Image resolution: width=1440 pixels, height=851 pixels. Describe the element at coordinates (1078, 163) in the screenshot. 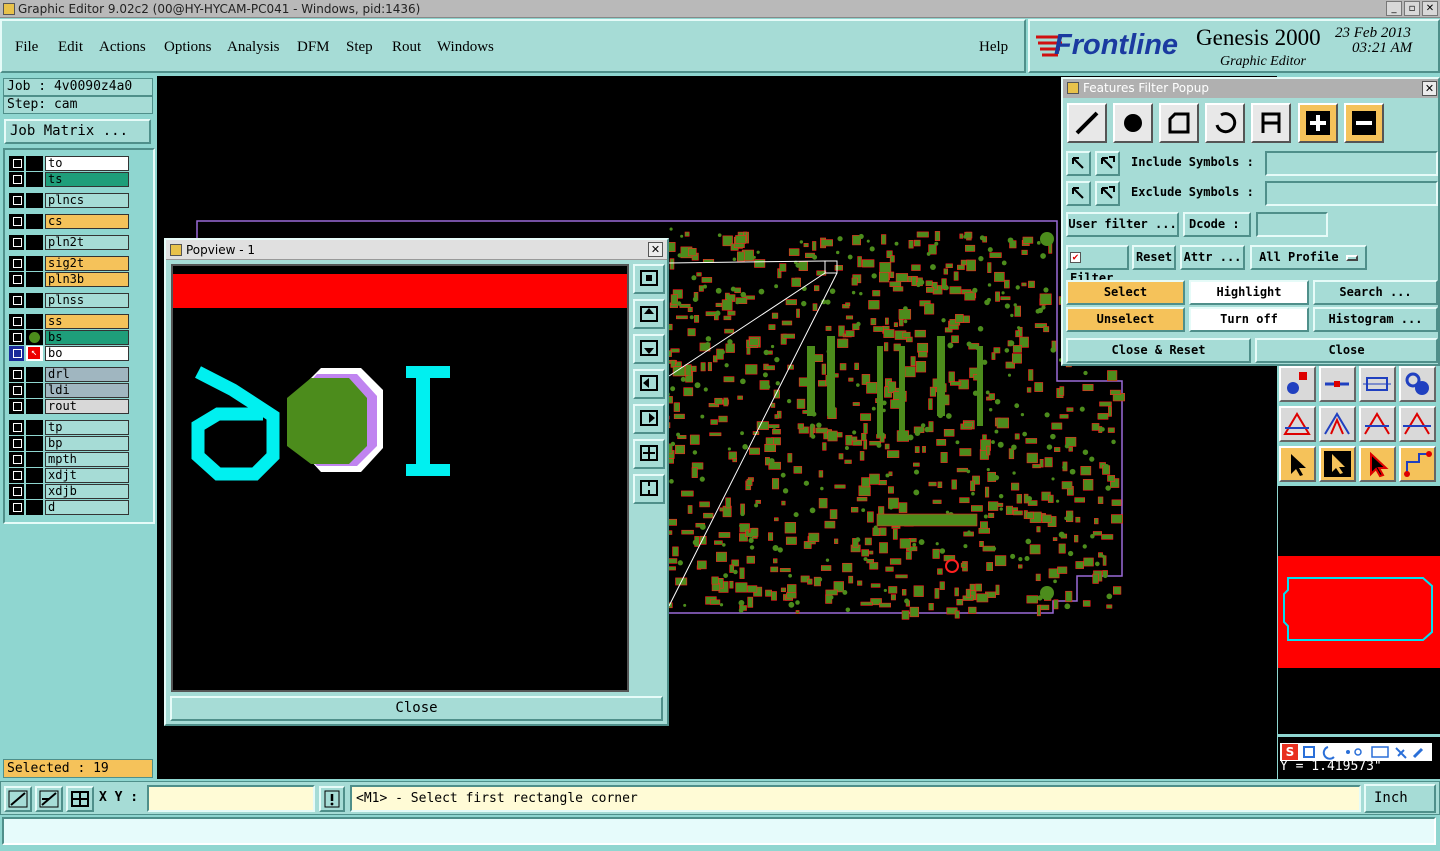

I see `include-select-icon` at that location.